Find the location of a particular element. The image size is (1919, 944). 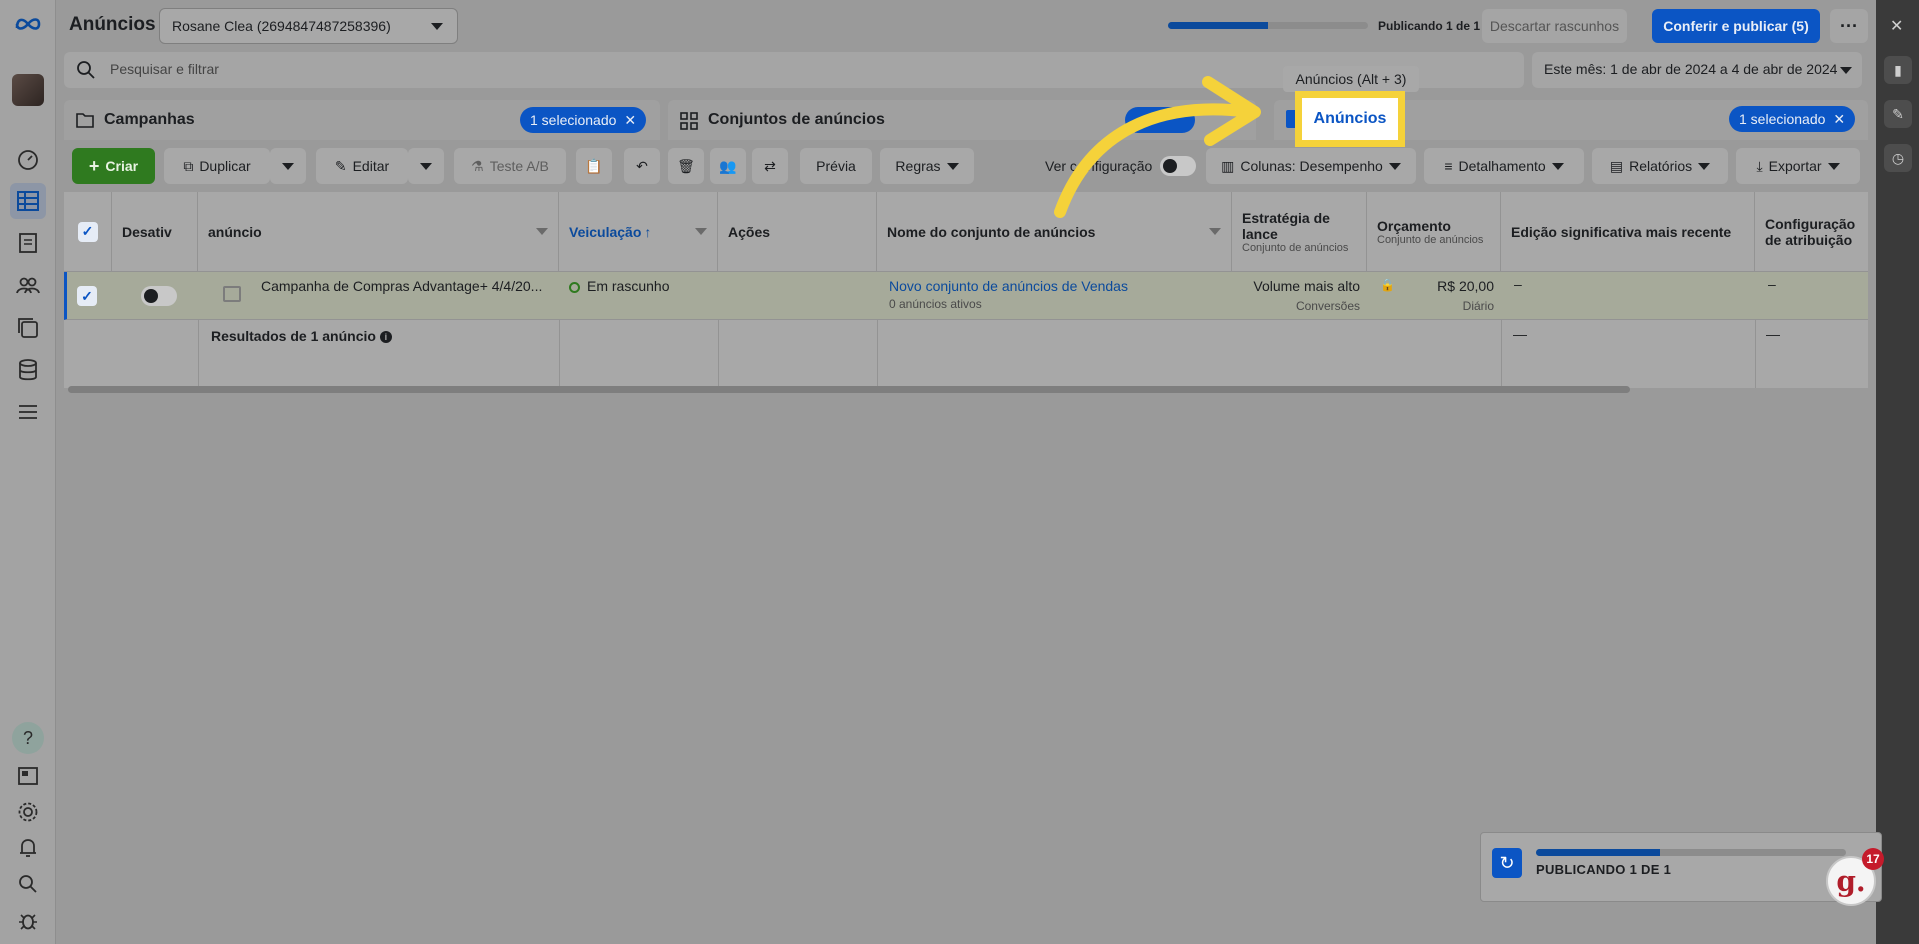

tab-label: Conjuntos de anúncios is located at coordinates (796, 119).